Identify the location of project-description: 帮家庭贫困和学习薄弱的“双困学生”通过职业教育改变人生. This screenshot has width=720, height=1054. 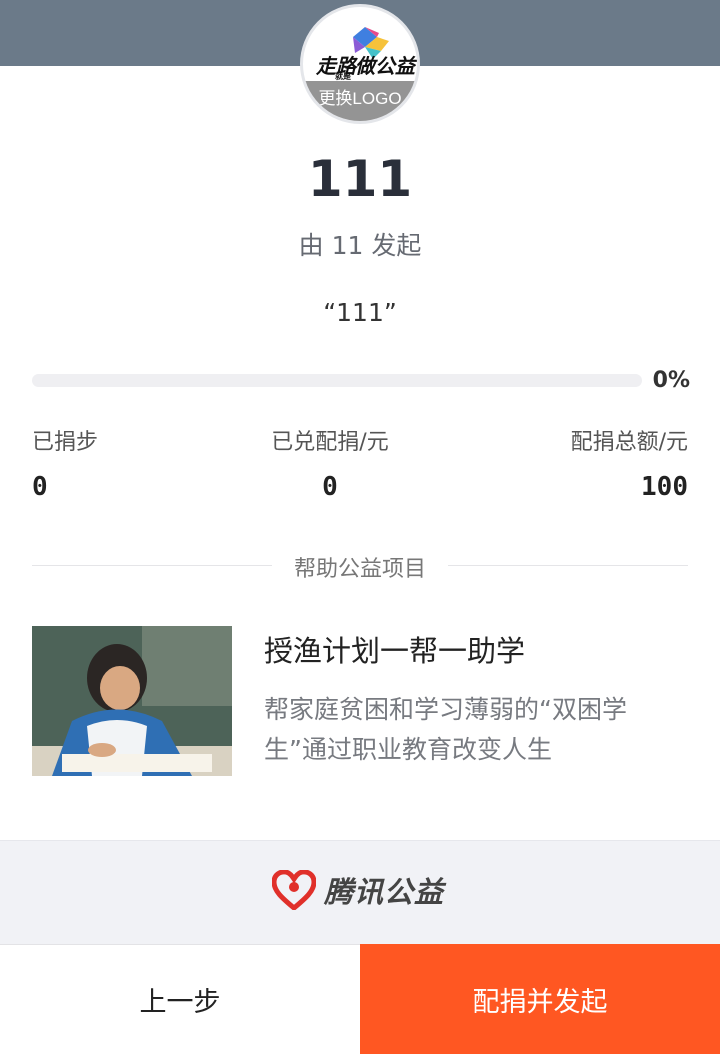
(445, 729).